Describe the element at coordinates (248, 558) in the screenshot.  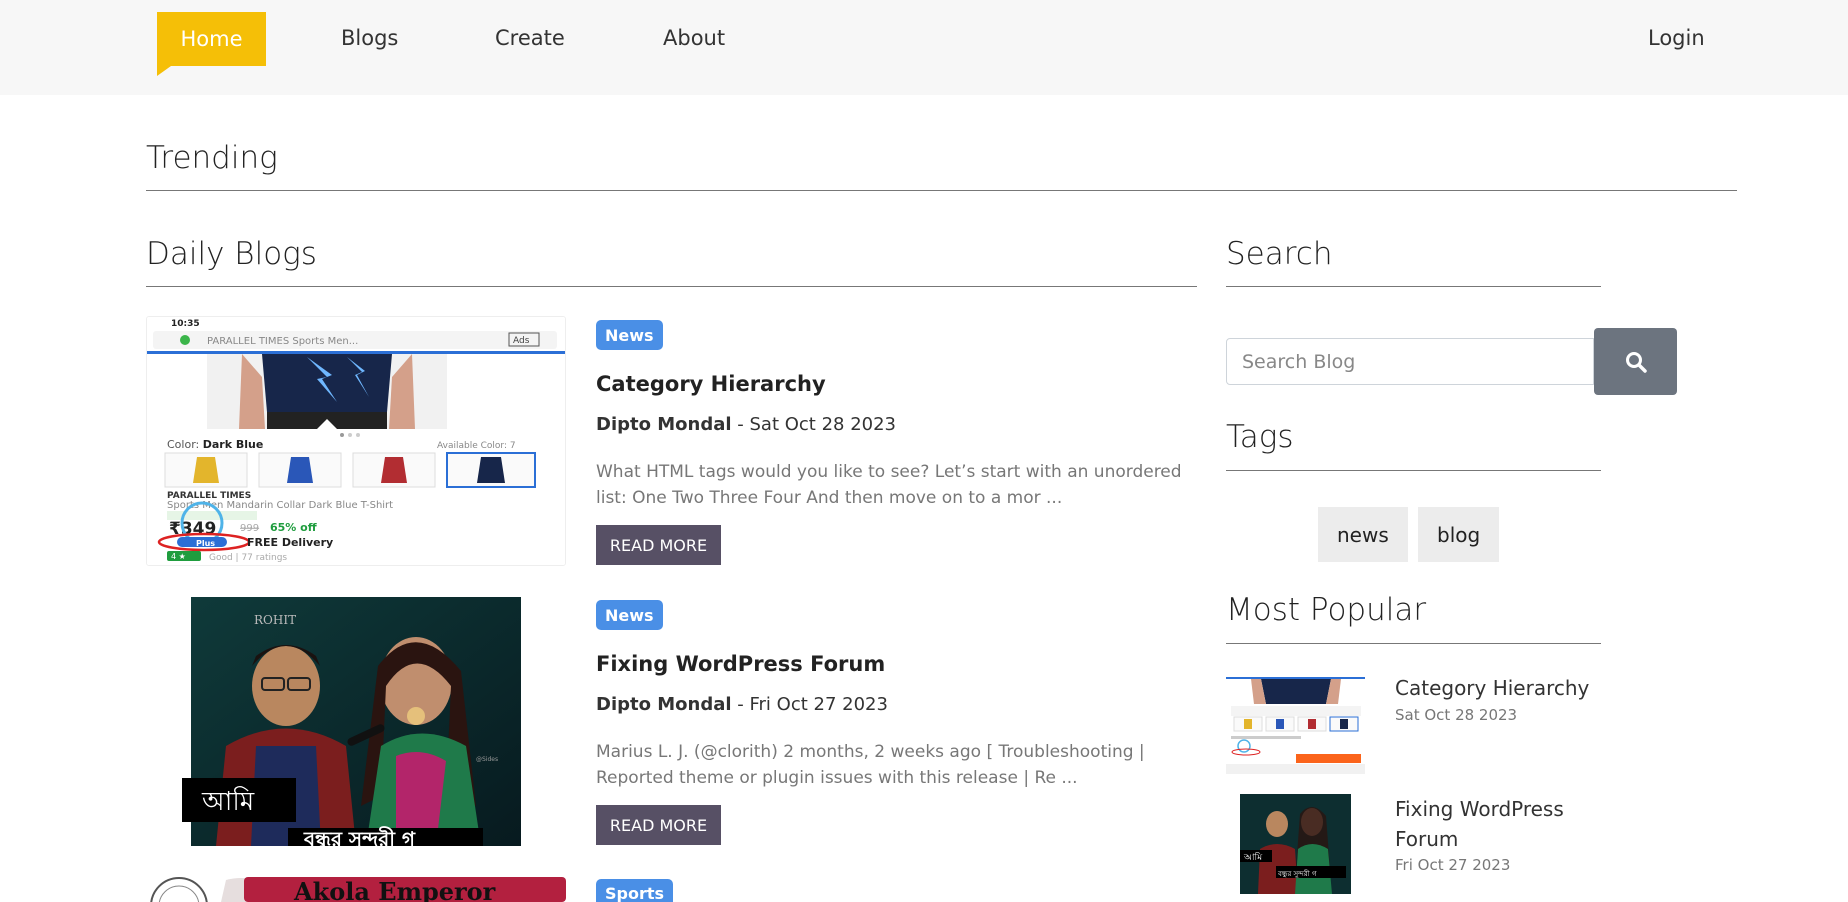
I see `rating-text: Good | 77 ratings` at that location.